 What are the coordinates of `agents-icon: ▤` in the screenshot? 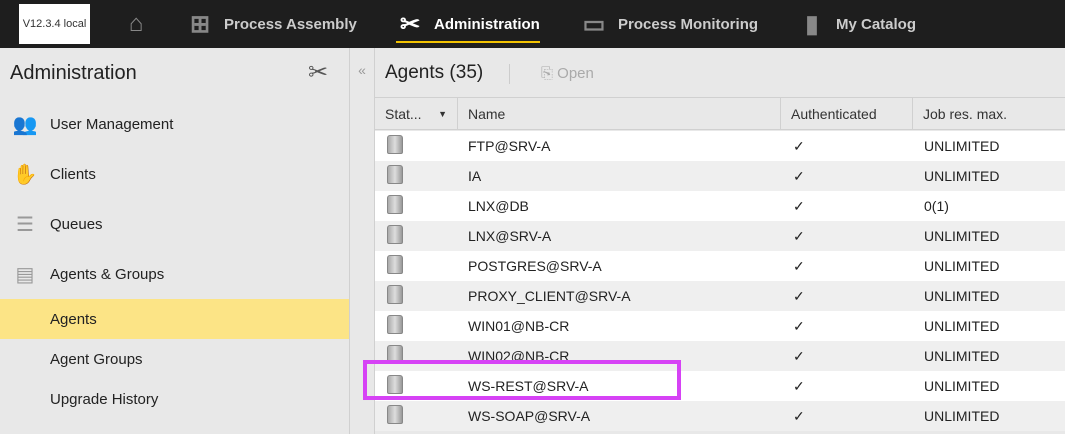 It's located at (25, 274).